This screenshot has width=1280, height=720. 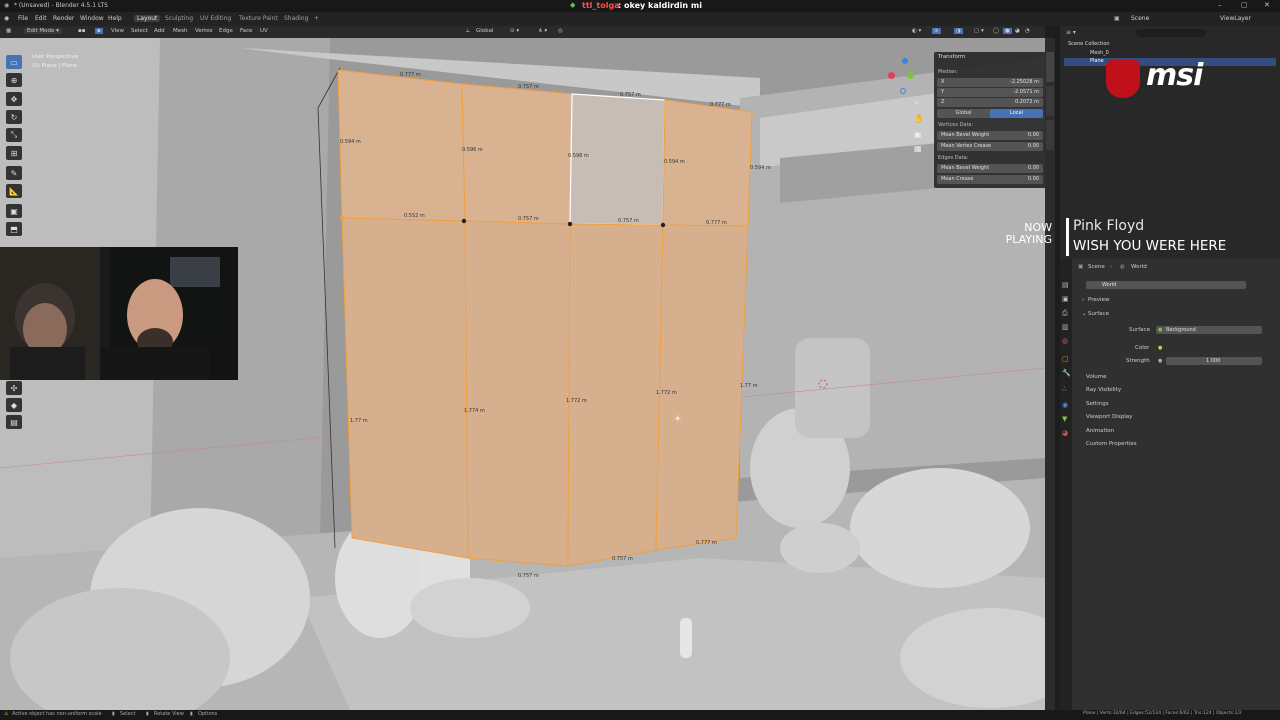 What do you see at coordinates (264, 31) in the screenshot?
I see `menu-uv: UV` at bounding box center [264, 31].